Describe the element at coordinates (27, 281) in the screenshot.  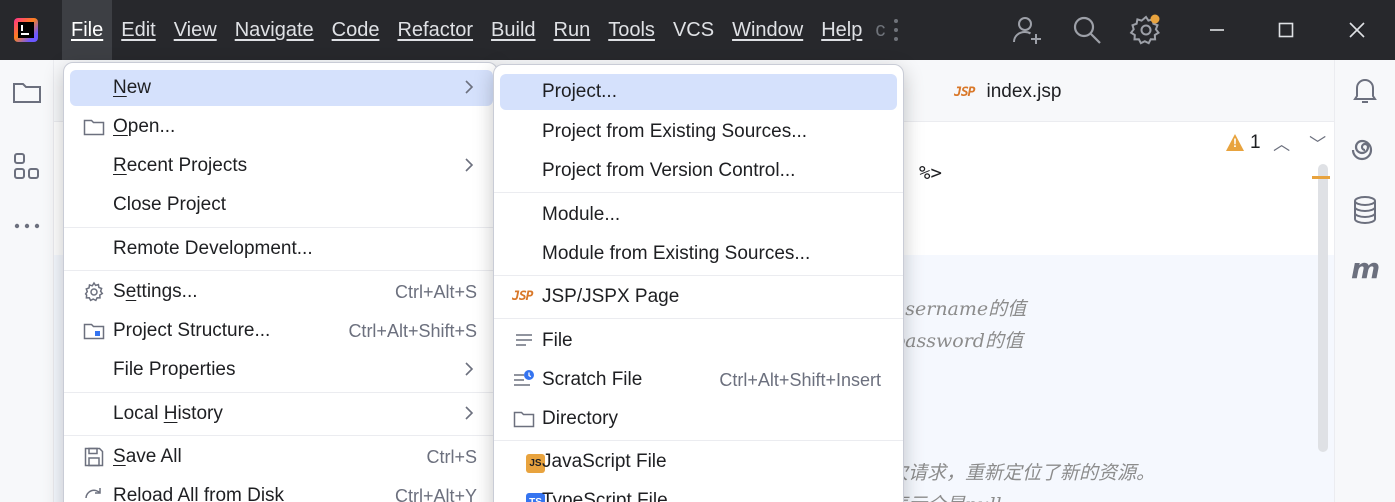
I see `left-tool-strip` at that location.